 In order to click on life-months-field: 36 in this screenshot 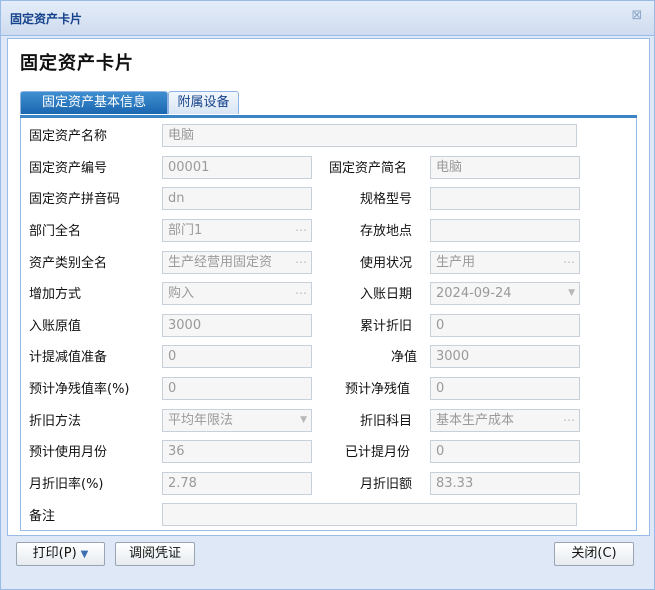, I will do `click(237, 451)`.